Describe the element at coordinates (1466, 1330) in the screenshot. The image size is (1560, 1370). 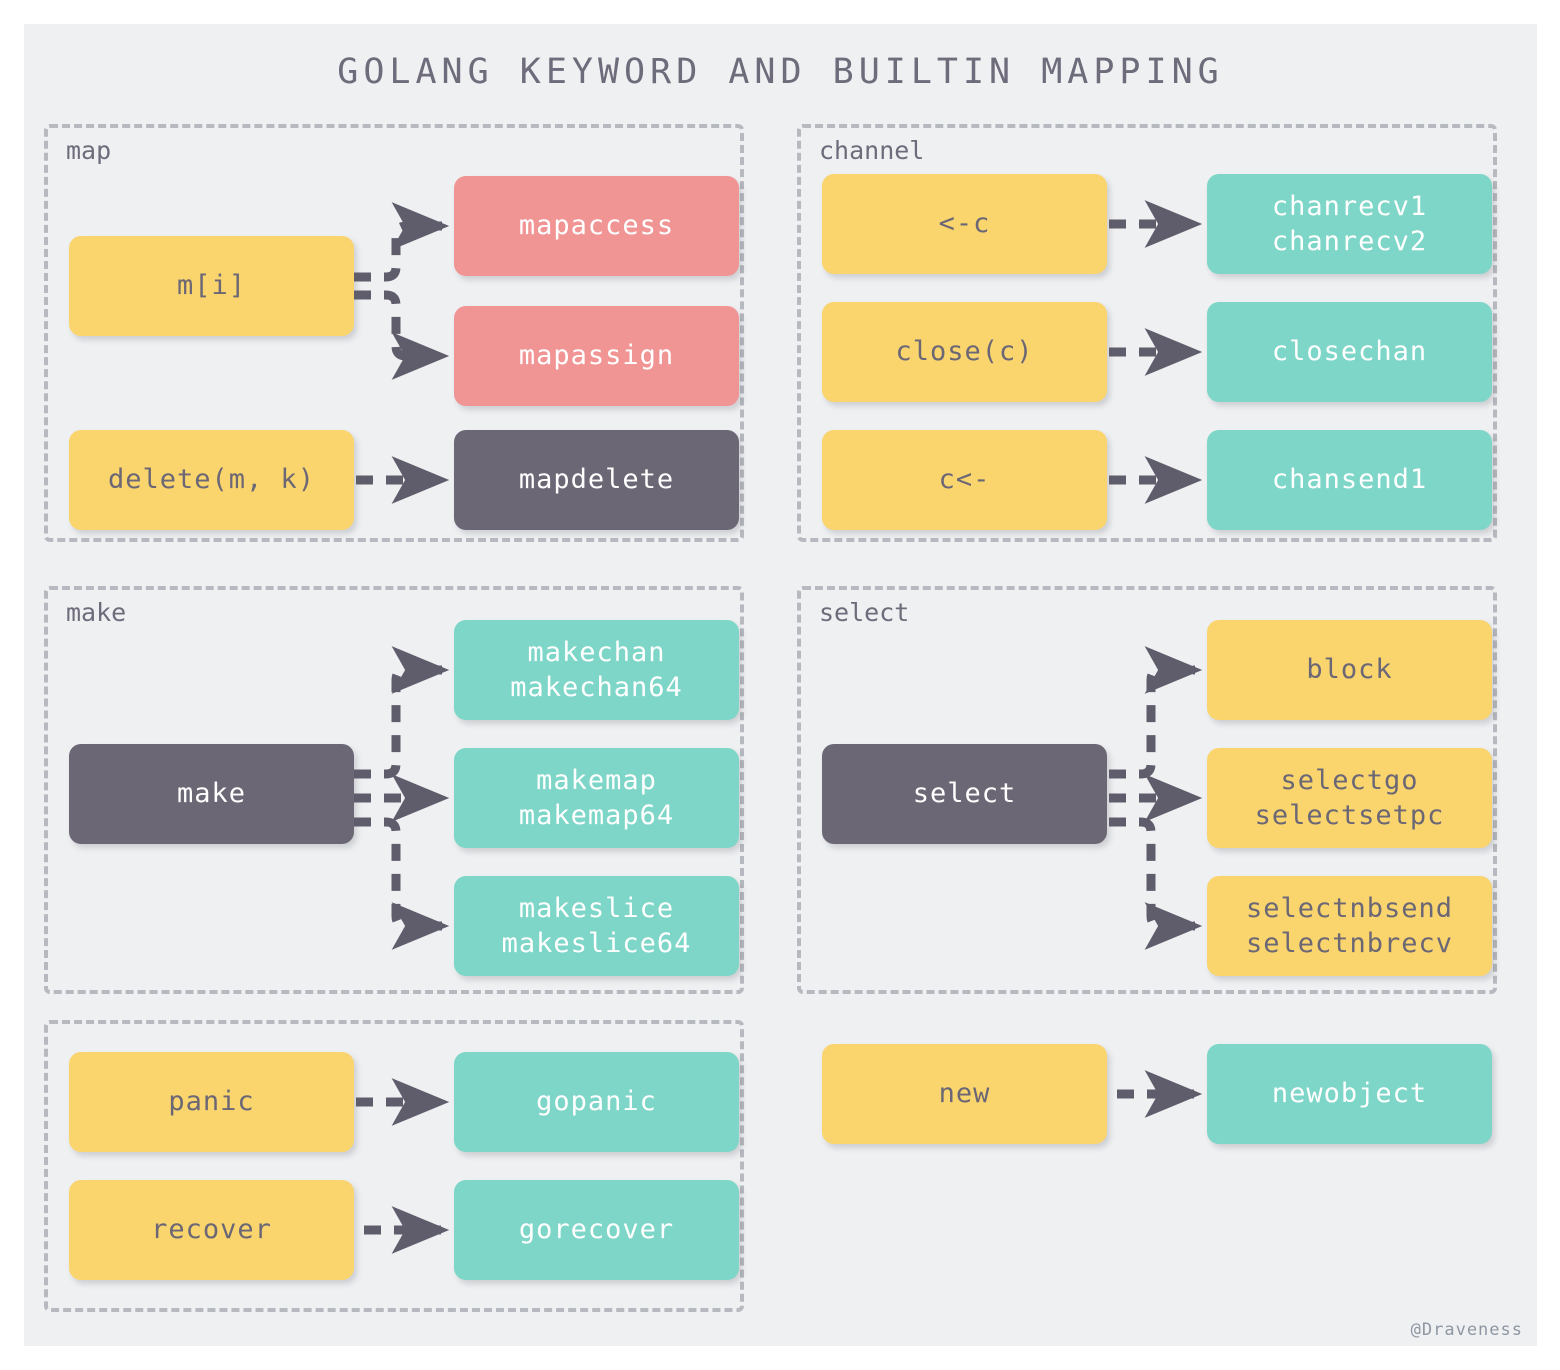
I see `watermark: @Draveness` at that location.